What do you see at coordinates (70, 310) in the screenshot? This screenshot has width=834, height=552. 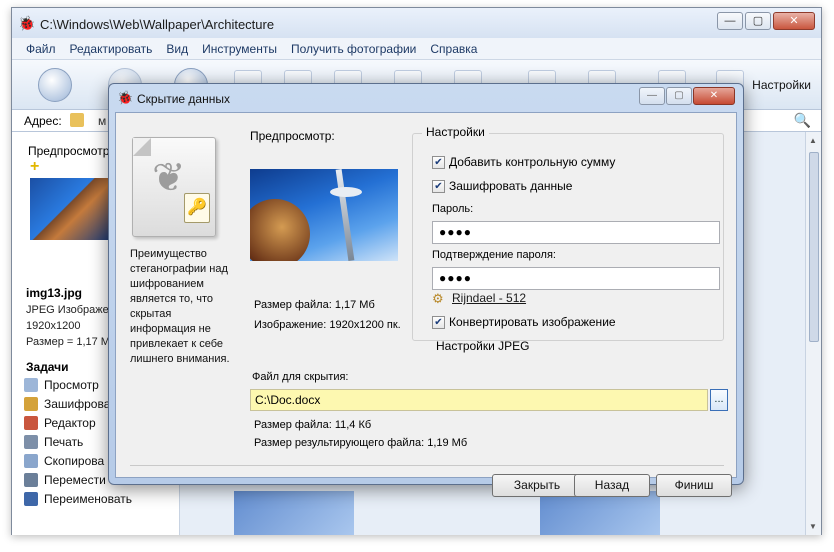 I see `file-type: JPEG Изображен` at bounding box center [70, 310].